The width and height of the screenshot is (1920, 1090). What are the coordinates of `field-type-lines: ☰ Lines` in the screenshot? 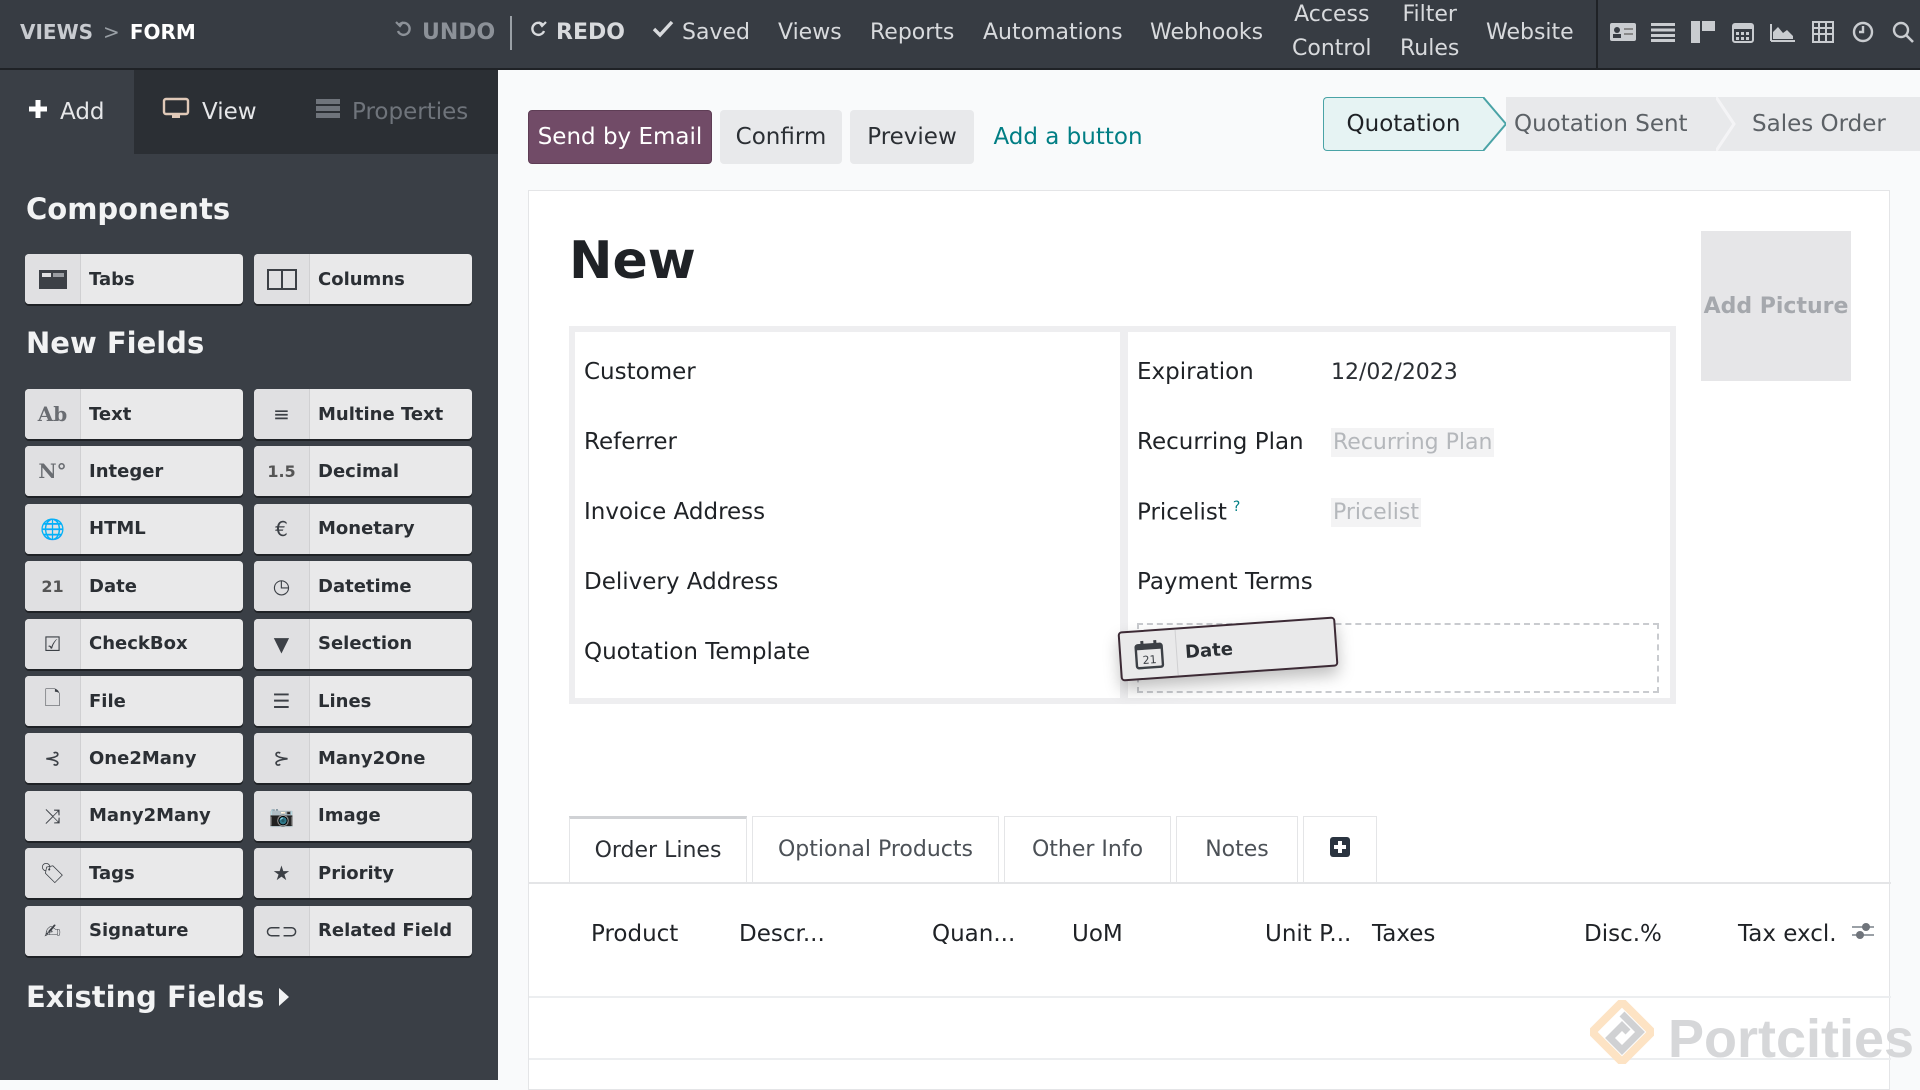 It's located at (363, 701).